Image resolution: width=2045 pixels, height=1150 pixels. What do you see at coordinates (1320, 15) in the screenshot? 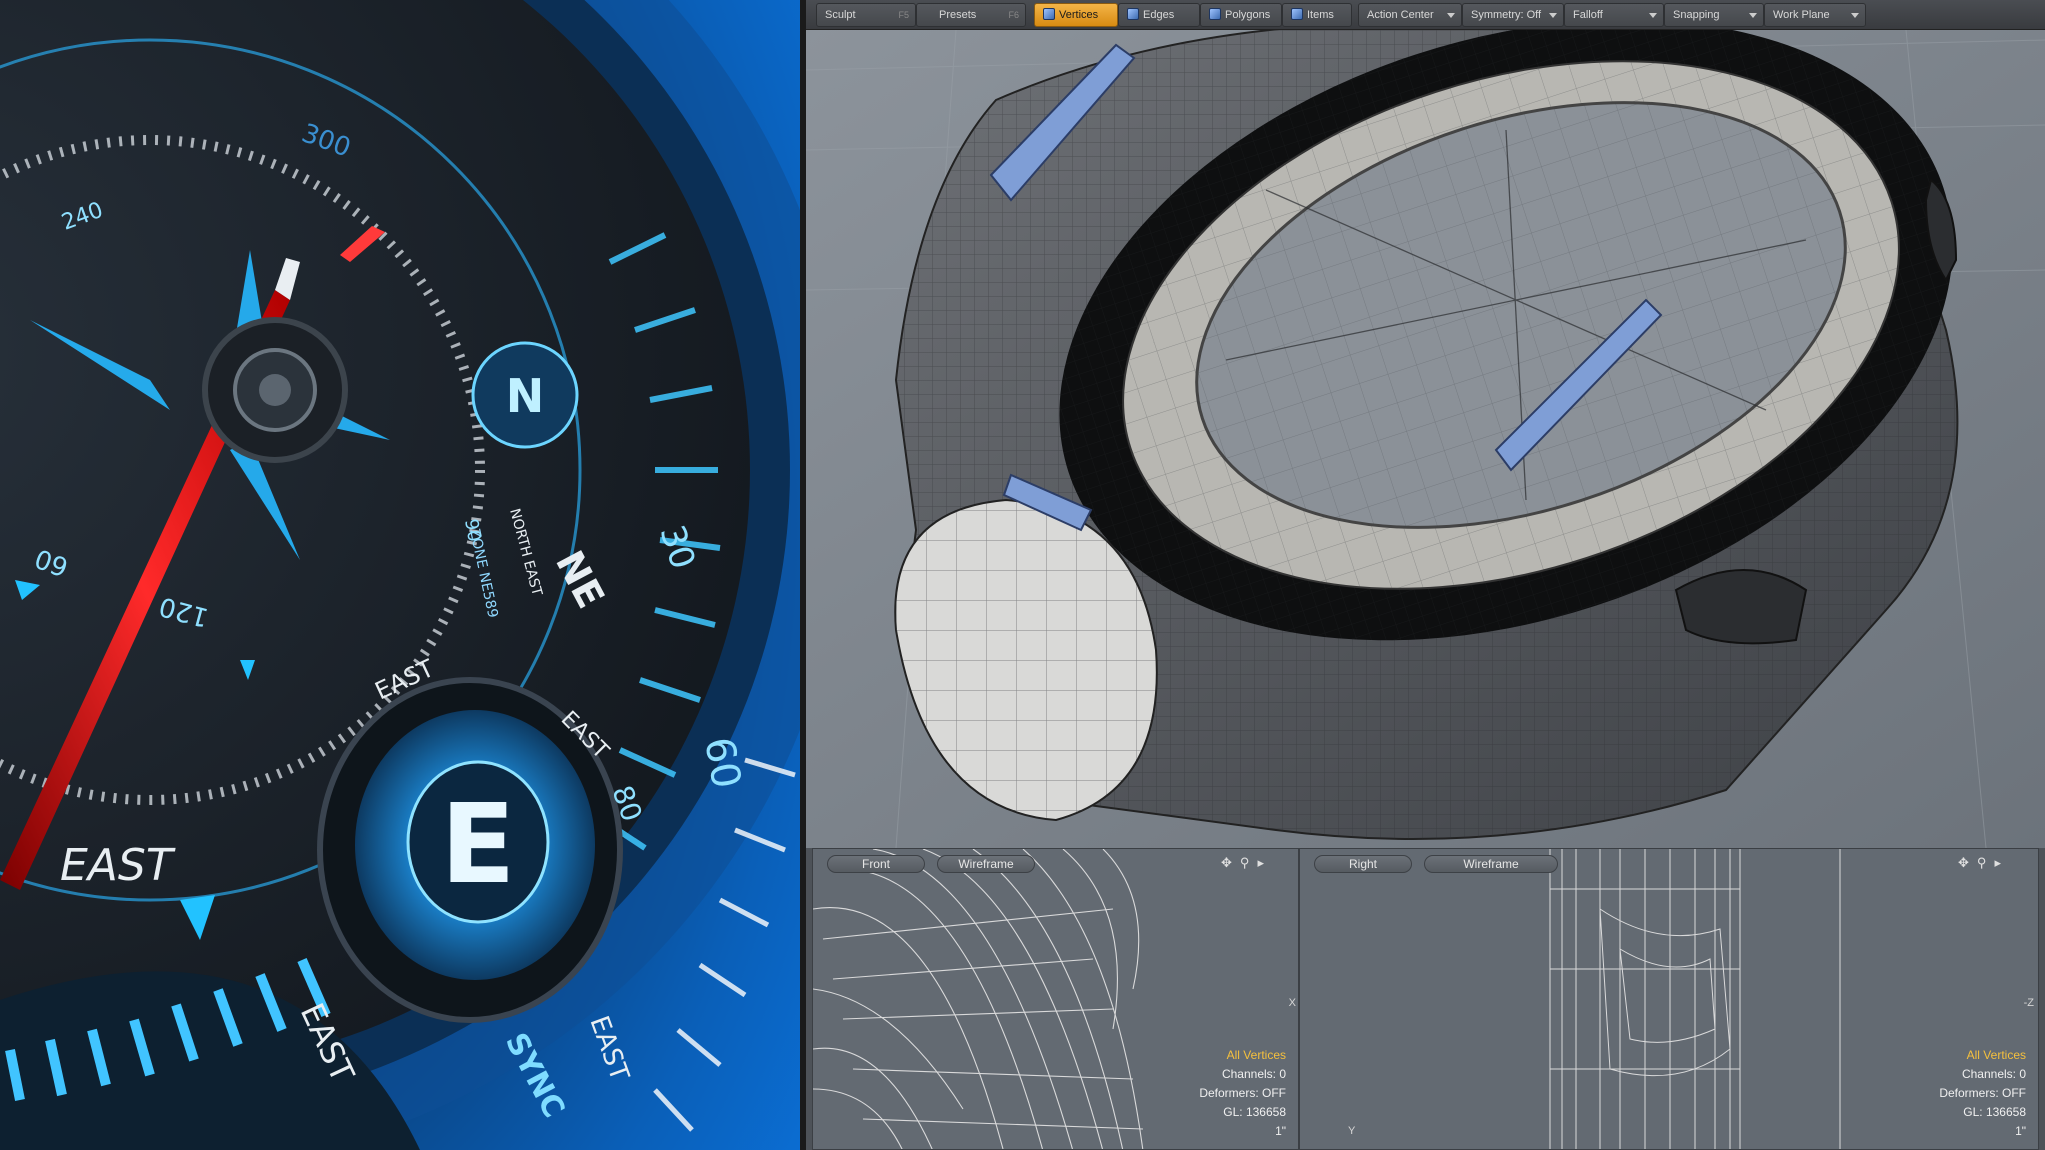
I see `items-label: Items` at bounding box center [1320, 15].